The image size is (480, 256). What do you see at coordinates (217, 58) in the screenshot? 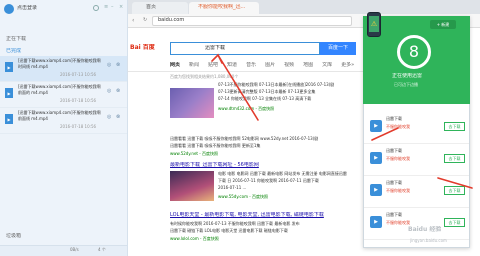
I see `arrow-search-head` at bounding box center [217, 58].